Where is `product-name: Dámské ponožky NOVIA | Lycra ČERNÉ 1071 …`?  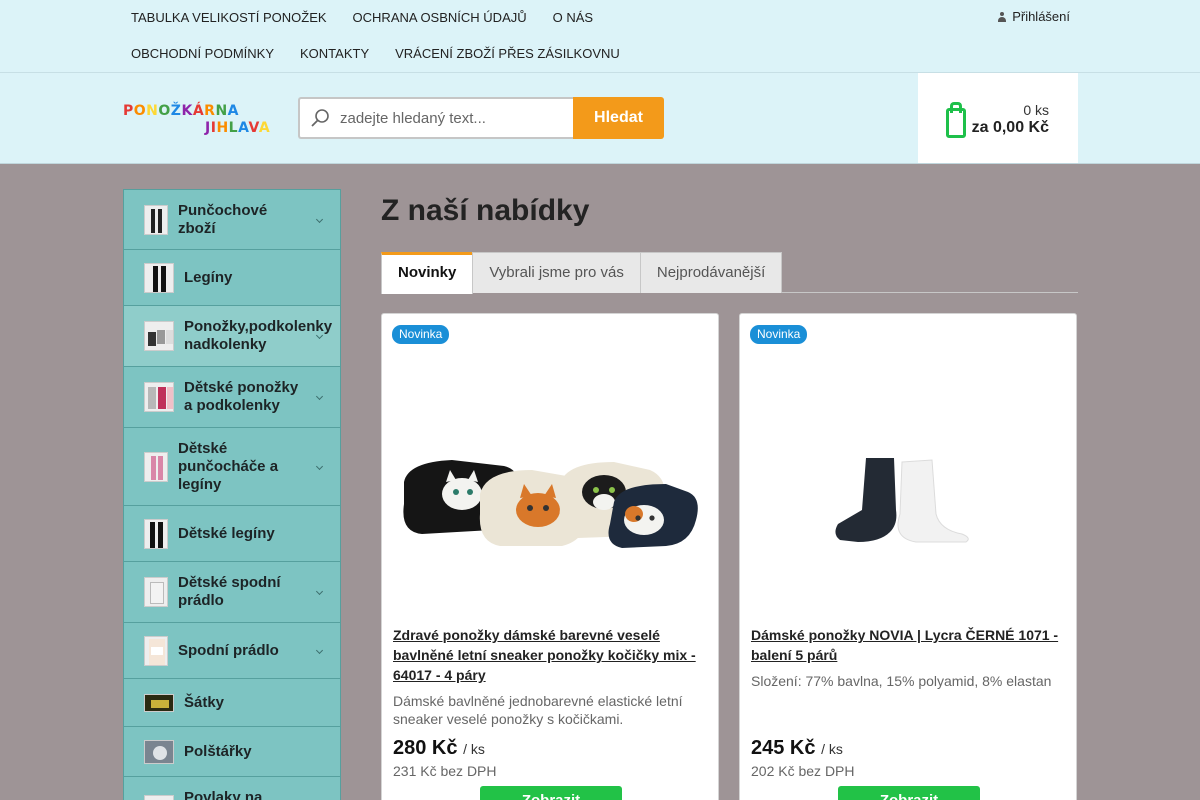
product-name: Dámské ponožky NOVIA | Lycra ČERNÉ 1071 … is located at coordinates (909, 645).